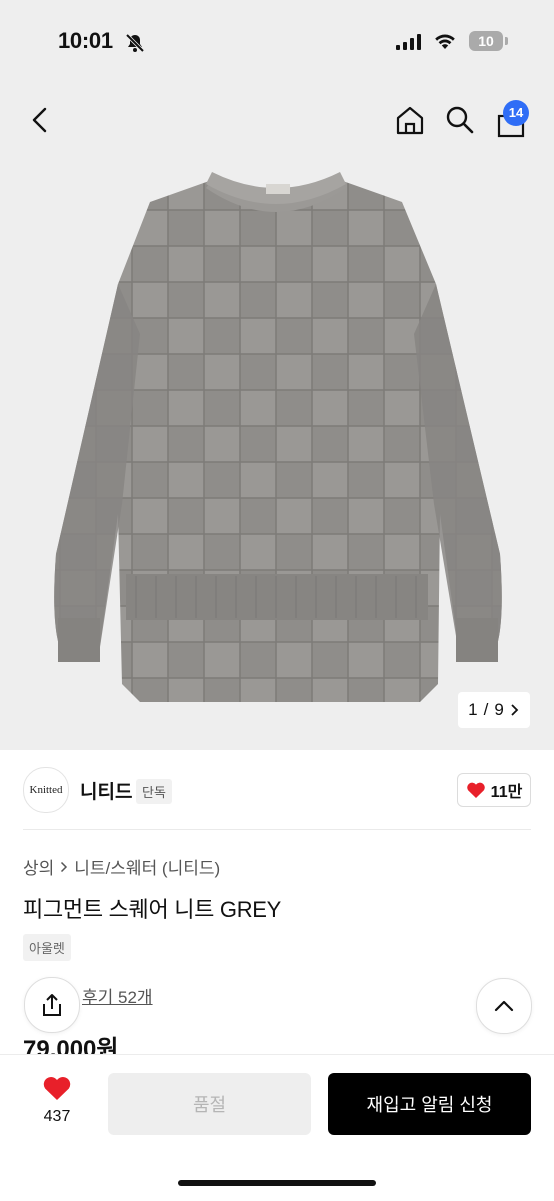 The image size is (554, 1201). I want to click on brand-logo: Knitted, so click(46, 790).